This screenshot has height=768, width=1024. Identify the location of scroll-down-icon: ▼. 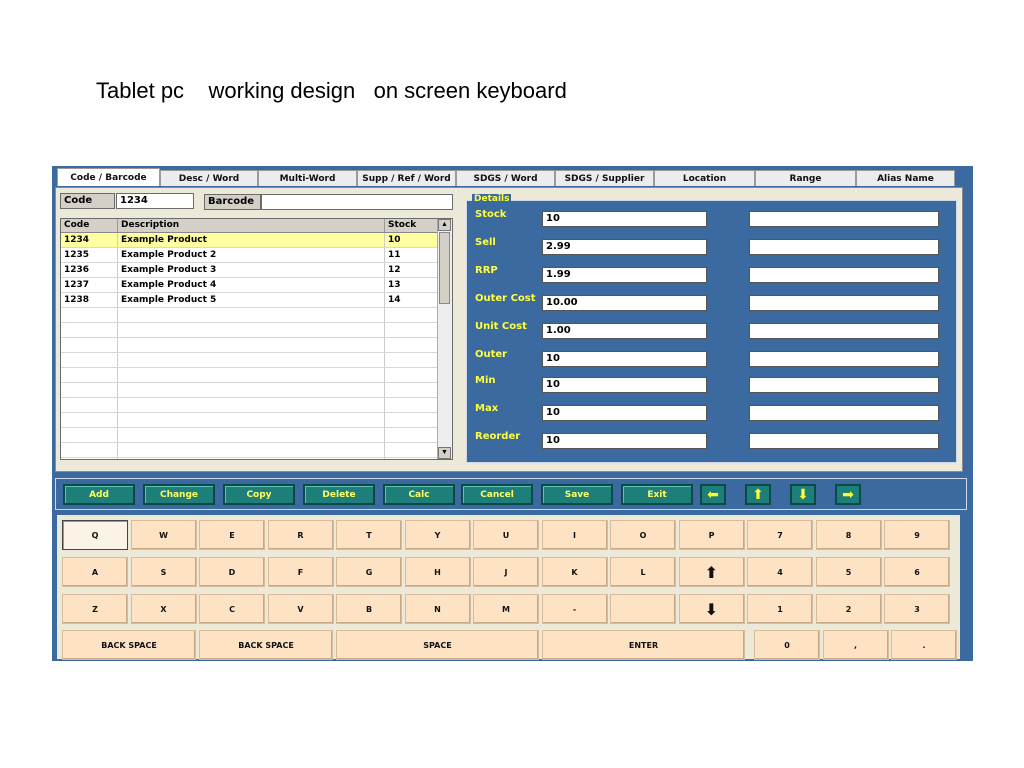
(444, 453).